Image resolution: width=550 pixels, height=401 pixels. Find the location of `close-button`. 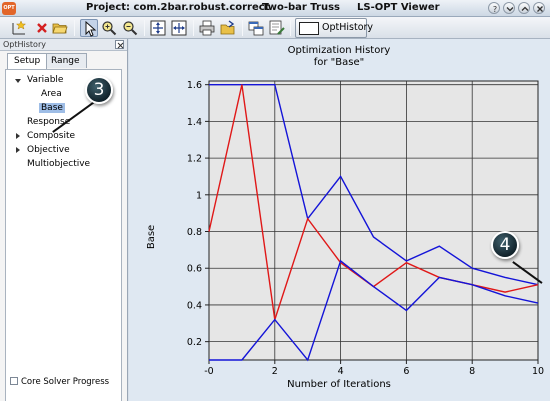

close-button is located at coordinates (539, 8).